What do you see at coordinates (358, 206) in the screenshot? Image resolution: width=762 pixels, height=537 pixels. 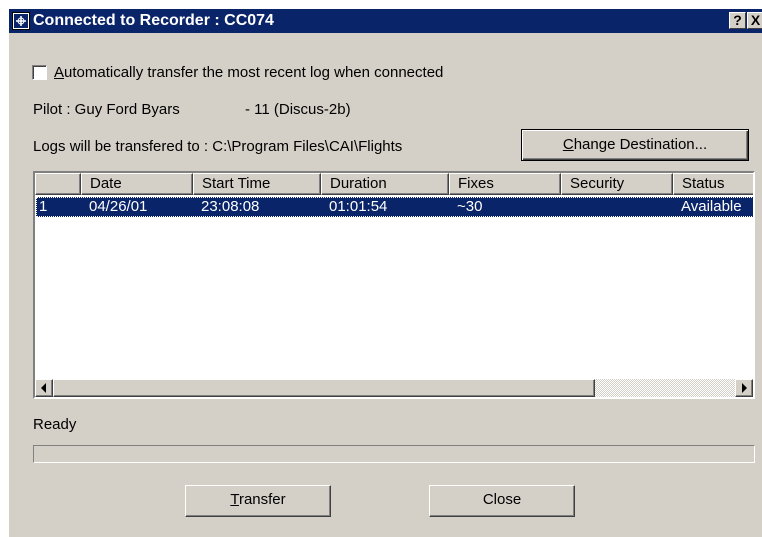 I see `row-duration: 01:01:54` at bounding box center [358, 206].